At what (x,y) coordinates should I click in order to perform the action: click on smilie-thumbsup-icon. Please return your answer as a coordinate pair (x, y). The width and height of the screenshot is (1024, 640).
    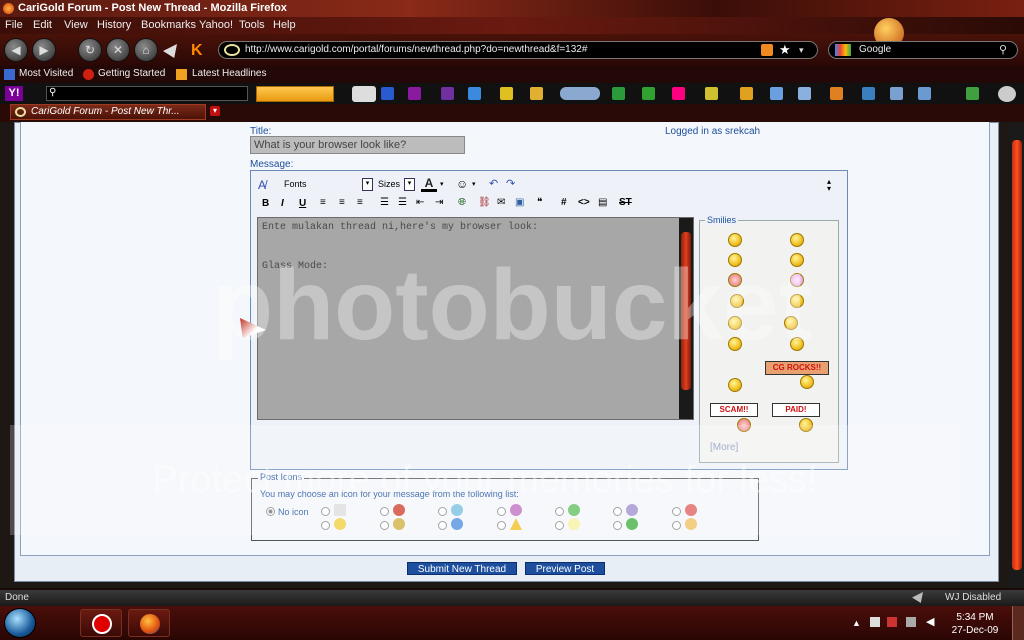
    Looking at the image, I should click on (807, 382).